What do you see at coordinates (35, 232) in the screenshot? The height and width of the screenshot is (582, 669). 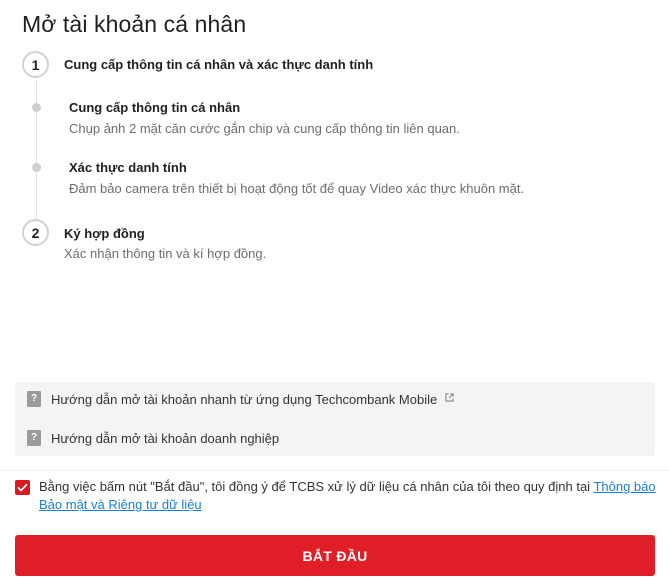 I see `step-2-indicator: 2` at bounding box center [35, 232].